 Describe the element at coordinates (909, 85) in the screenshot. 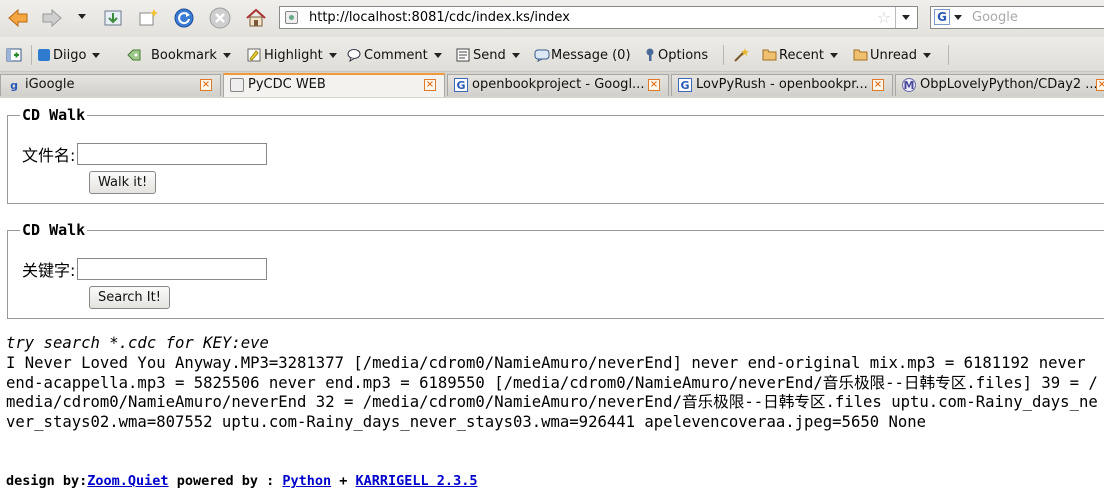

I see `moinmoin-favicon-icon: M` at that location.